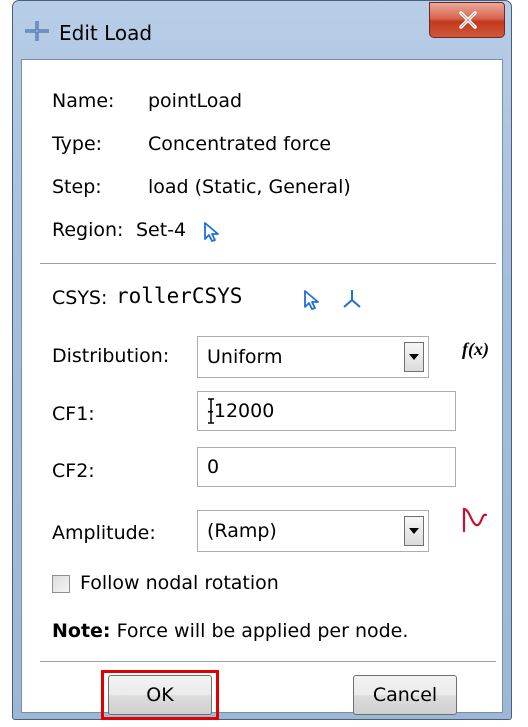  Describe the element at coordinates (249, 187) in the screenshot. I see `step-value: load (Static, General)` at that location.